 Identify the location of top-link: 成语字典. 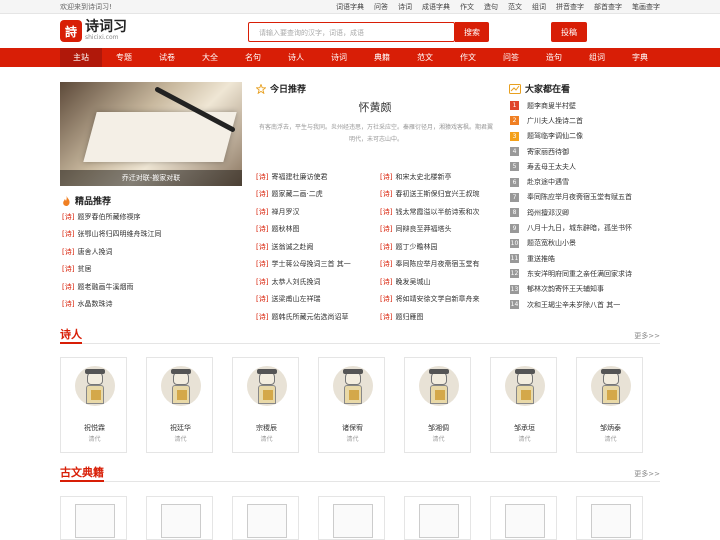
(436, 7).